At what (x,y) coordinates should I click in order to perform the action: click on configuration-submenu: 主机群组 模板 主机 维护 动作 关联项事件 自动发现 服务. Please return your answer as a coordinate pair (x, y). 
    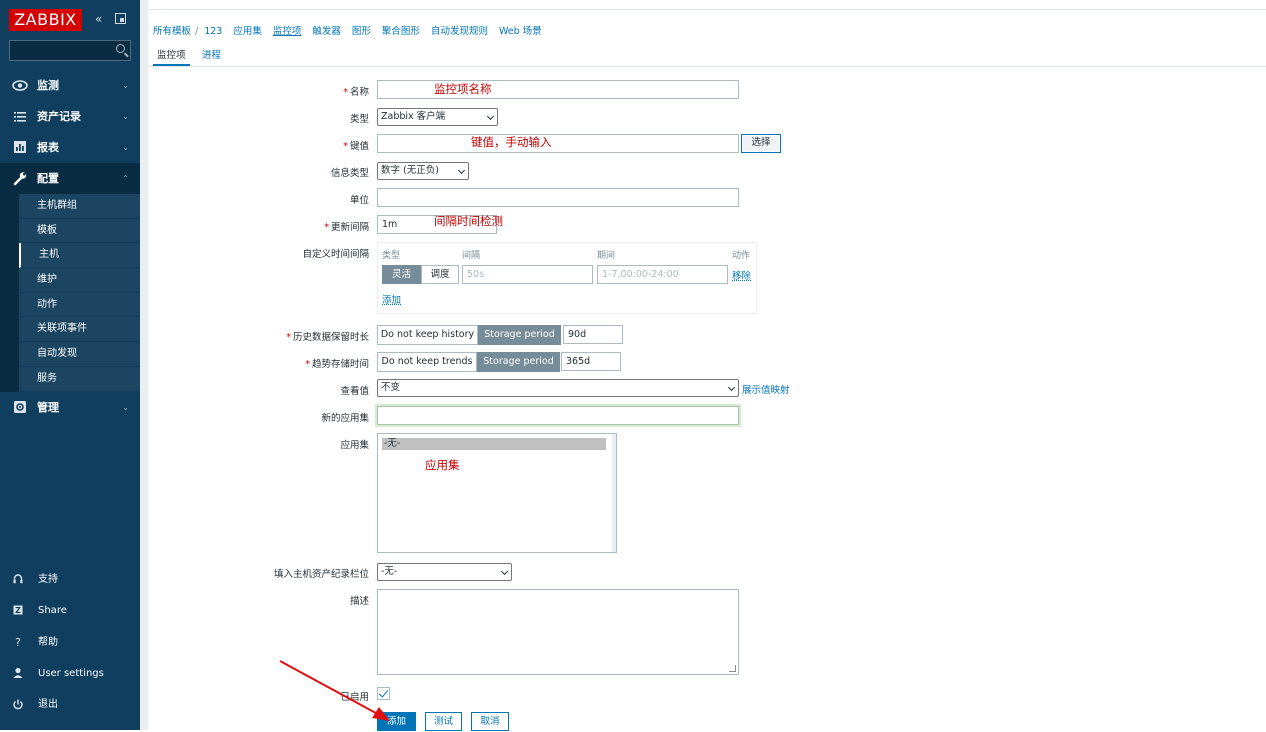
    Looking at the image, I should click on (70, 293).